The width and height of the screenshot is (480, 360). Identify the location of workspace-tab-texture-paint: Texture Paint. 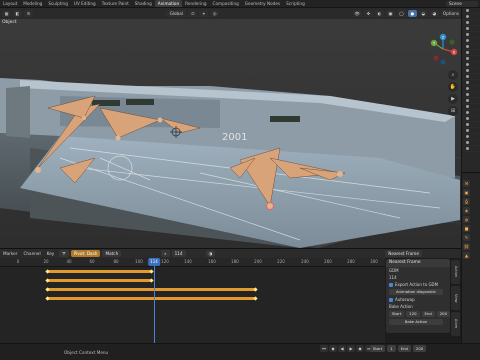
(115, 3).